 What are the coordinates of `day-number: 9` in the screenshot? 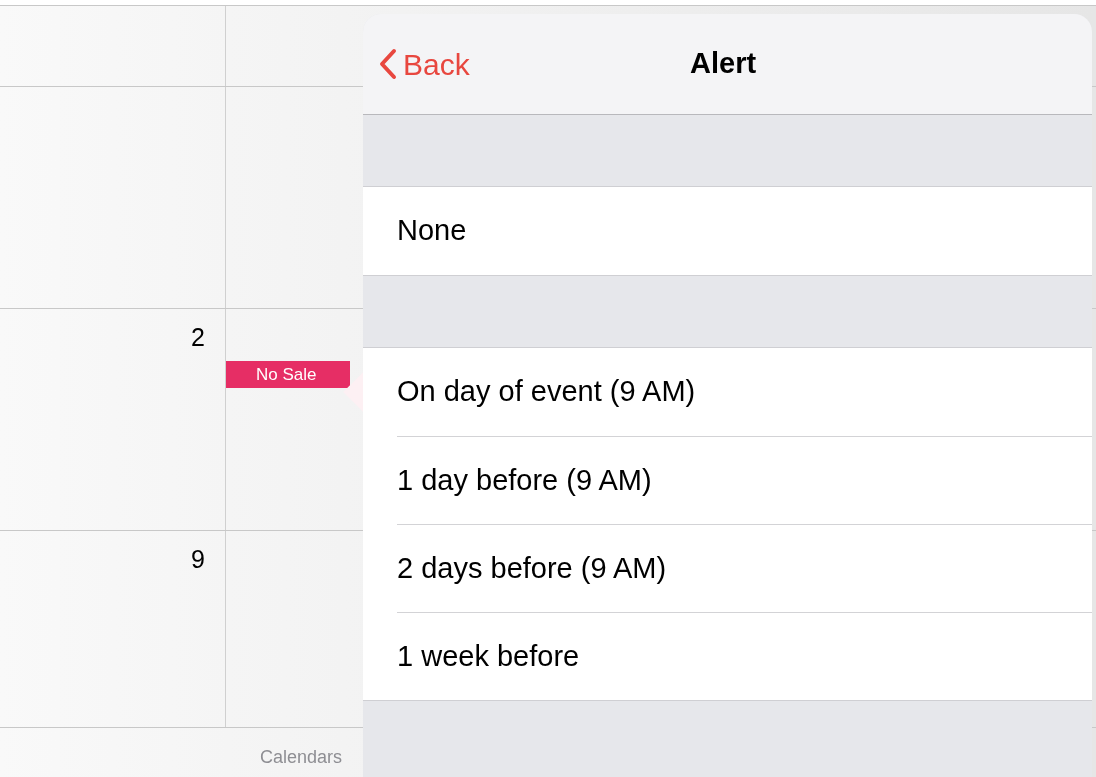 It's located at (198, 559).